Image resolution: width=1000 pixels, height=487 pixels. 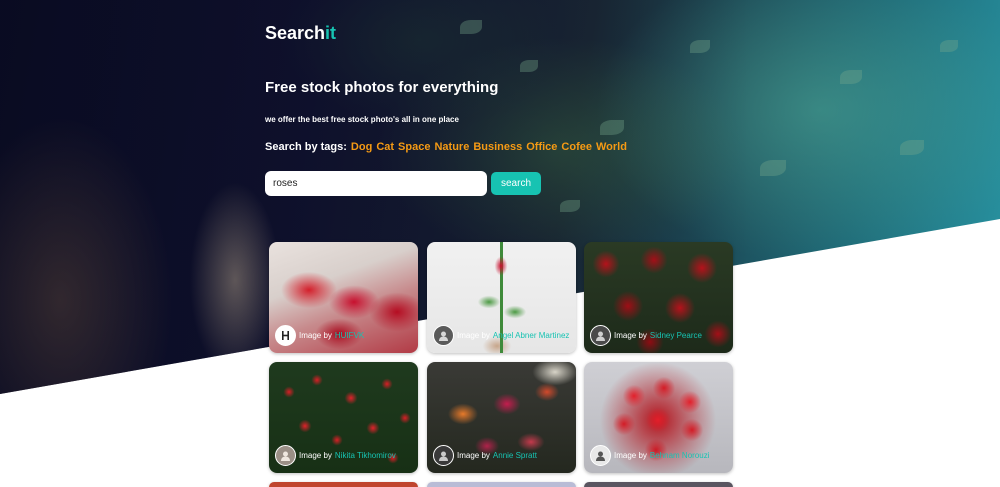 I want to click on tag-link-dog: Dog, so click(x=361, y=147).